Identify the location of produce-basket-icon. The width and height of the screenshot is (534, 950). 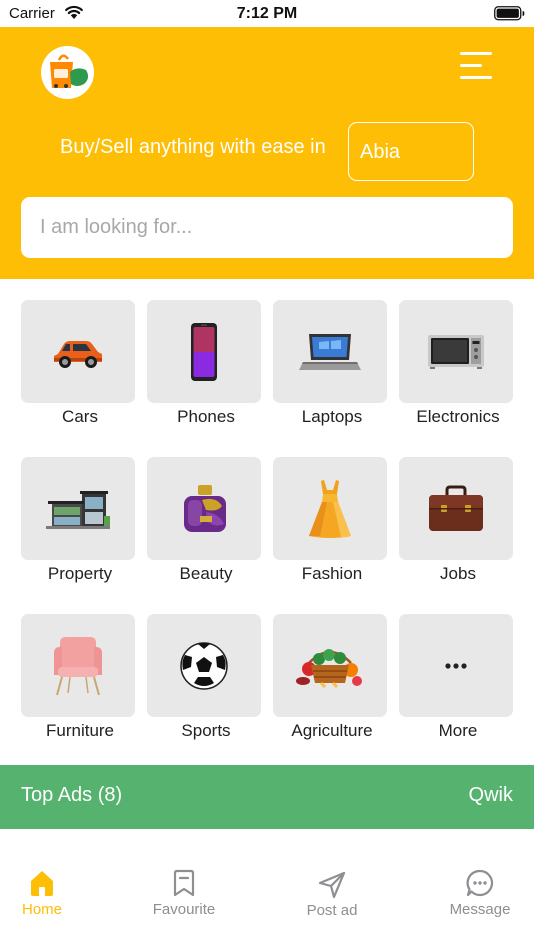
(329, 668).